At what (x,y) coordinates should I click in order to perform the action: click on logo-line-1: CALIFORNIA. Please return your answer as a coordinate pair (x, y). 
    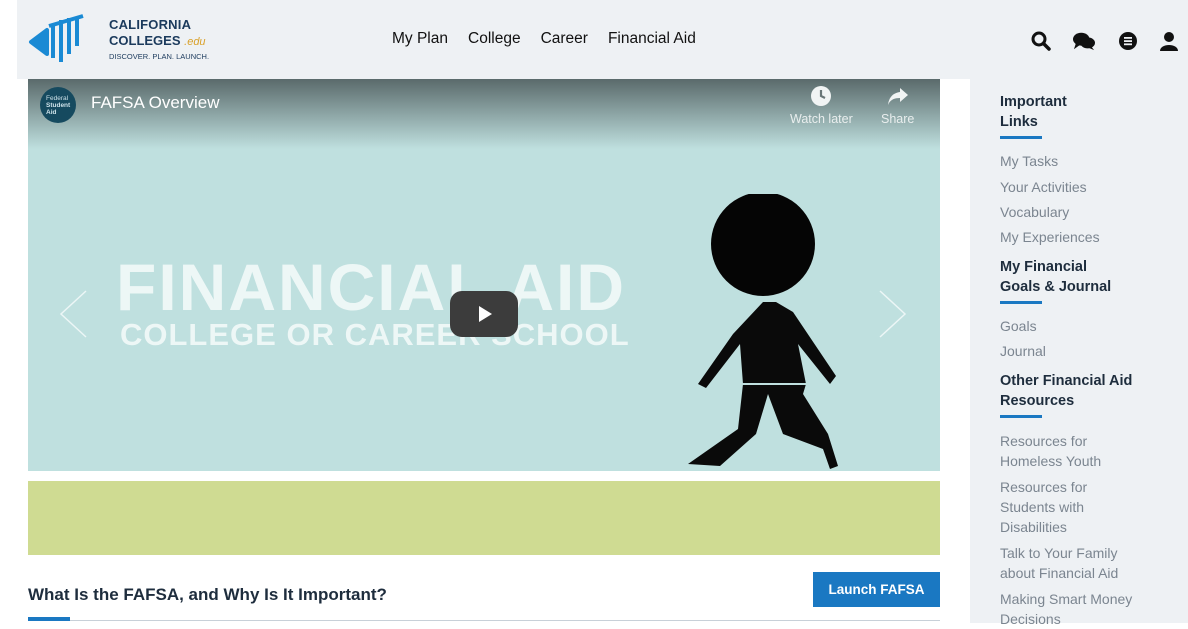
    Looking at the image, I should click on (150, 24).